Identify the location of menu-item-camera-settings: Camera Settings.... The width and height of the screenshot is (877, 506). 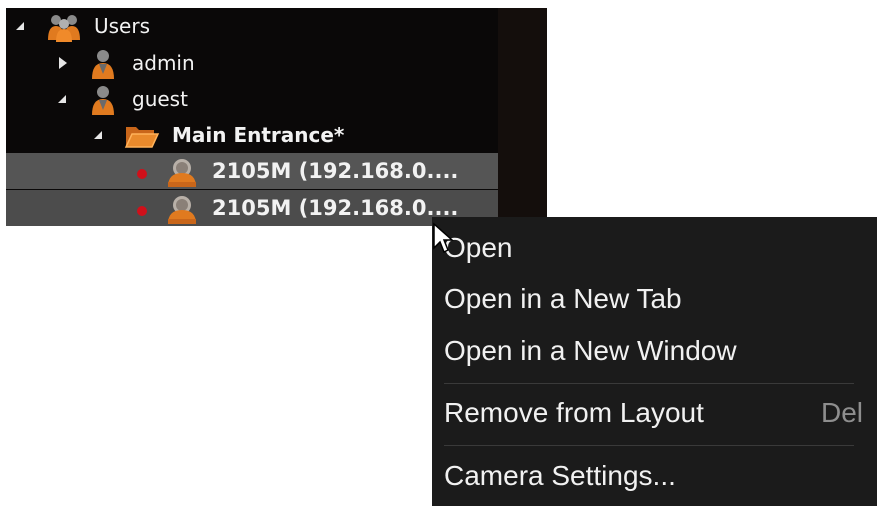
(654, 476).